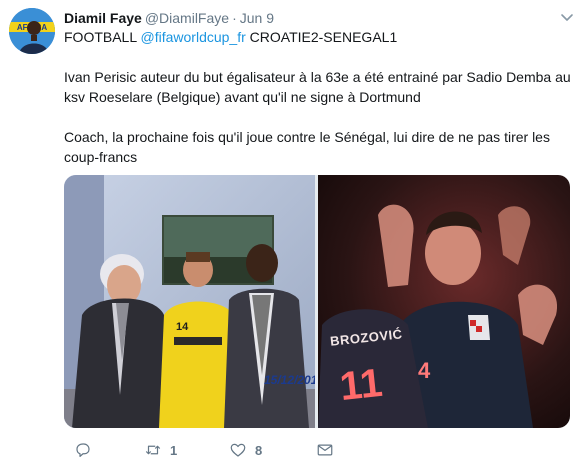 The width and height of the screenshot is (585, 463). I want to click on svg-text: 14, so click(182, 327).